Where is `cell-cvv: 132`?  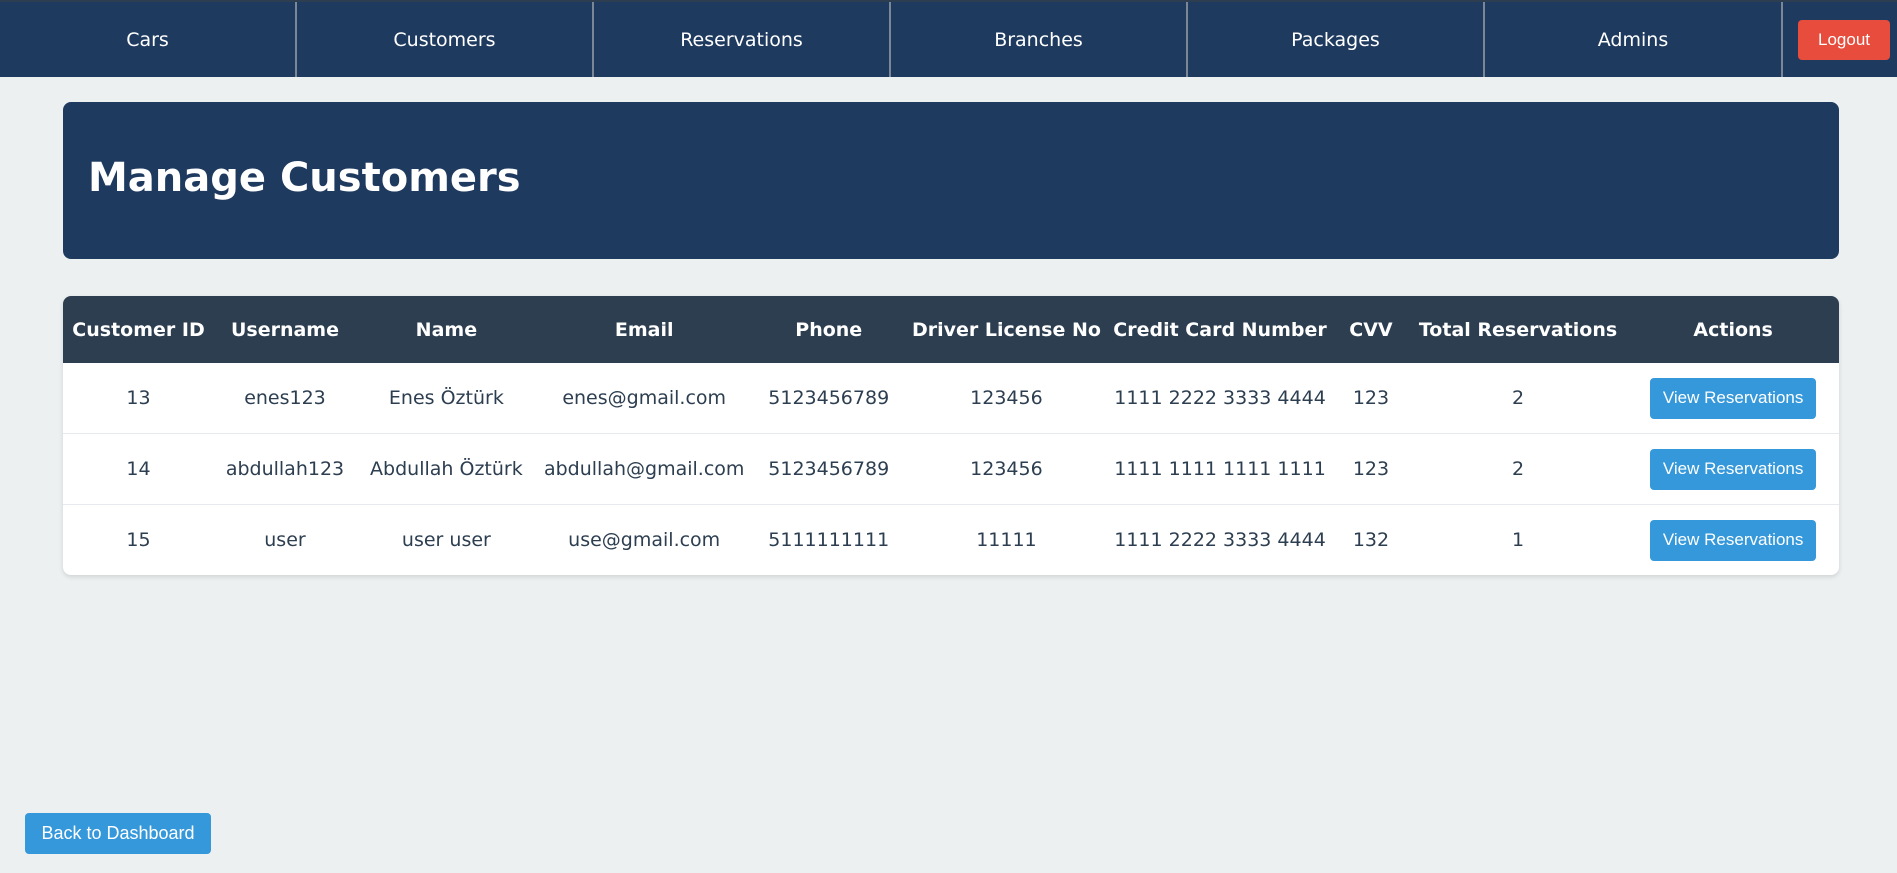
cell-cvv: 132 is located at coordinates (1371, 539).